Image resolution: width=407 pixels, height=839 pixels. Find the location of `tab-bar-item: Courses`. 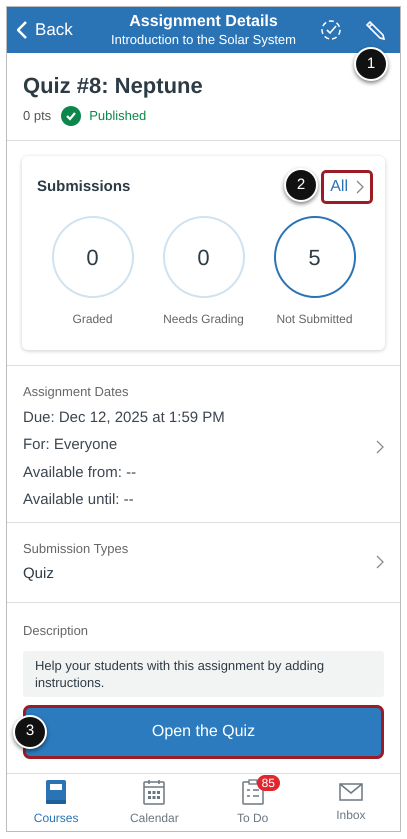

tab-bar-item: Courses is located at coordinates (56, 802).